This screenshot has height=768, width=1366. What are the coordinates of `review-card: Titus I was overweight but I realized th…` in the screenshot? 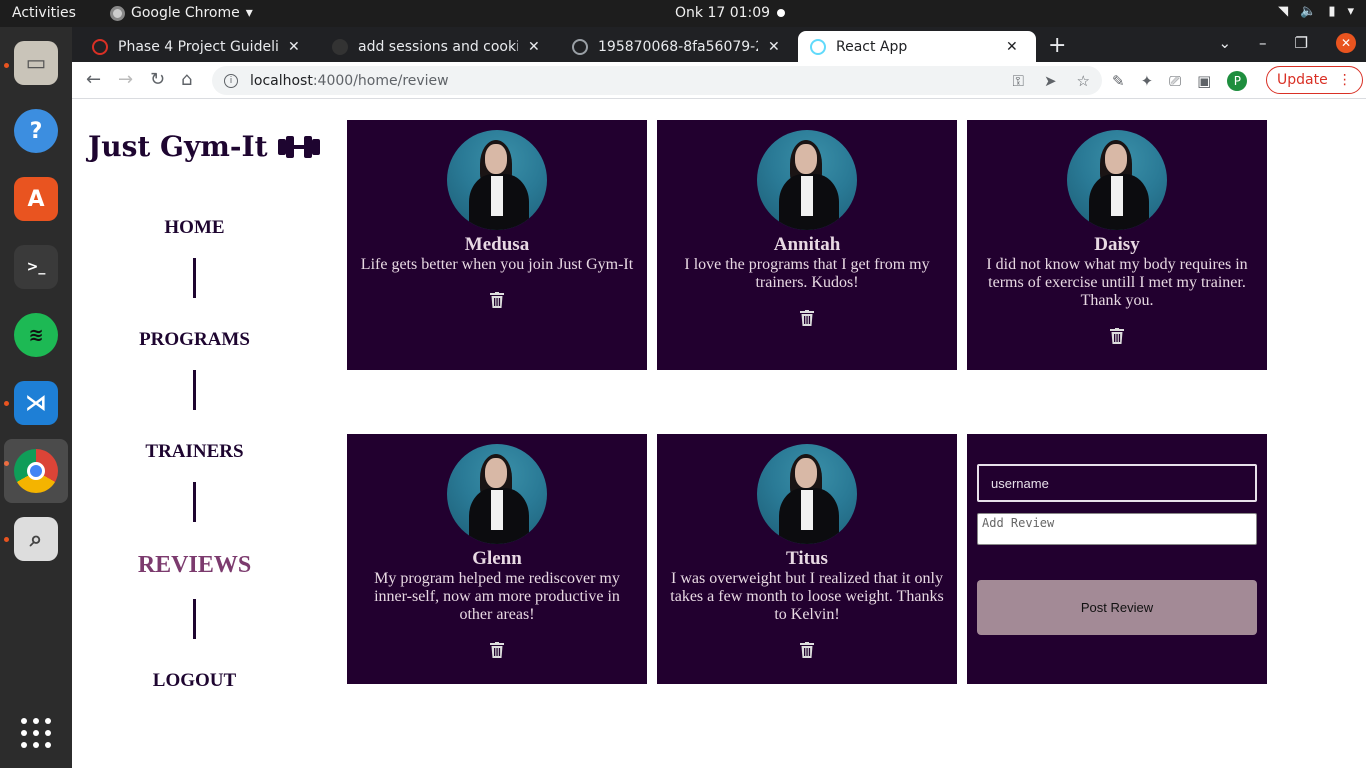 It's located at (807, 559).